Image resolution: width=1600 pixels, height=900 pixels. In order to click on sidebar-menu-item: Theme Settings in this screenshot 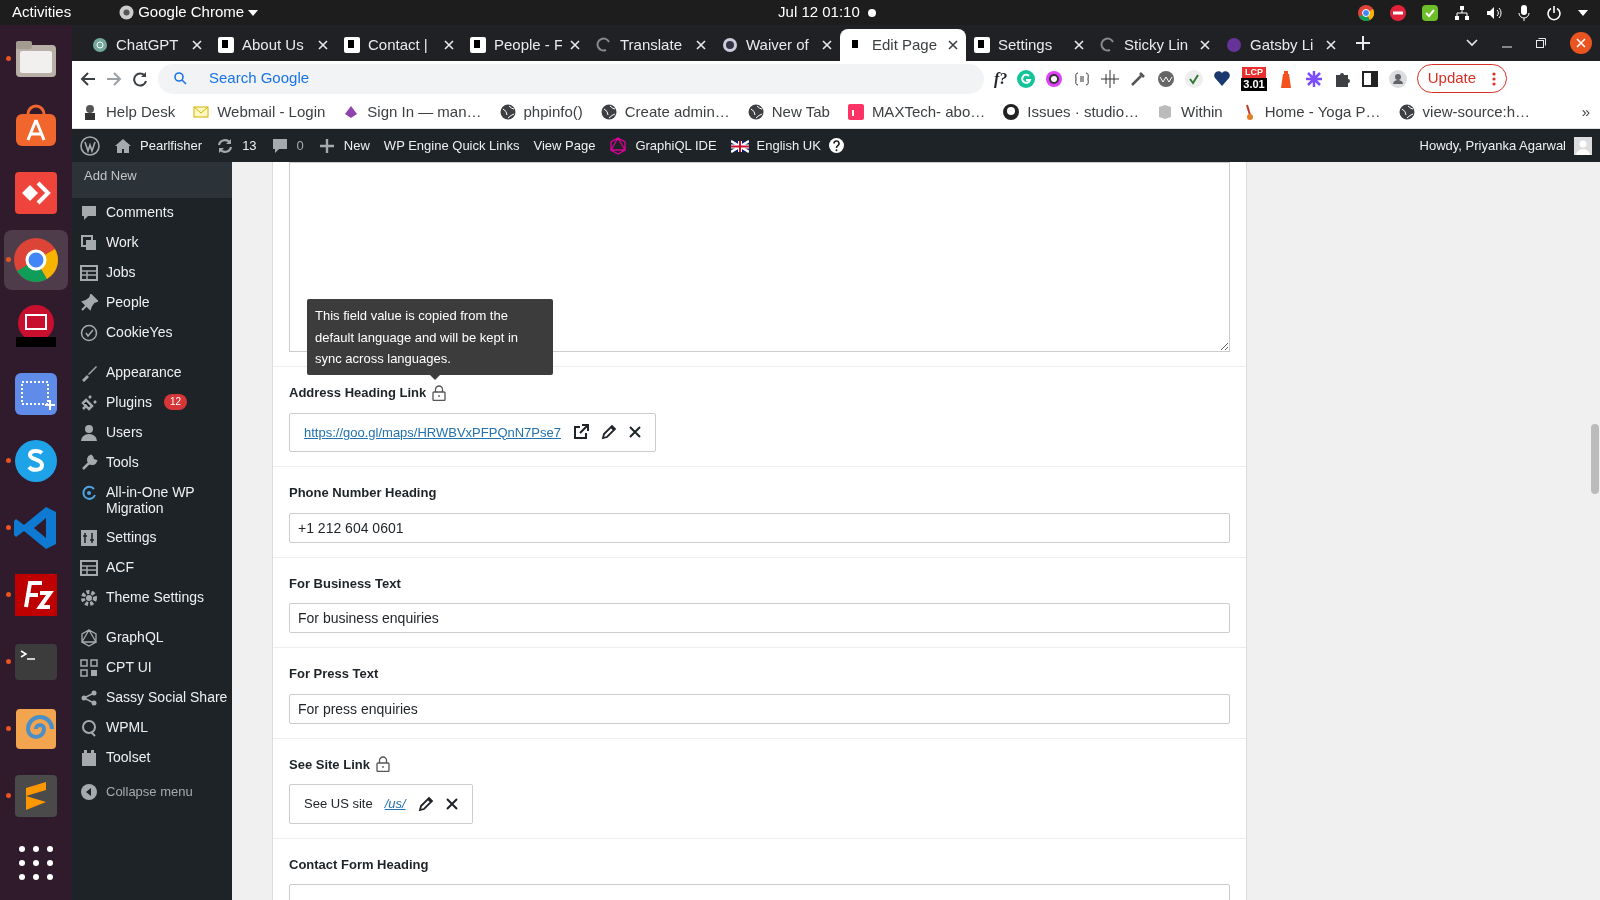, I will do `click(152, 598)`.